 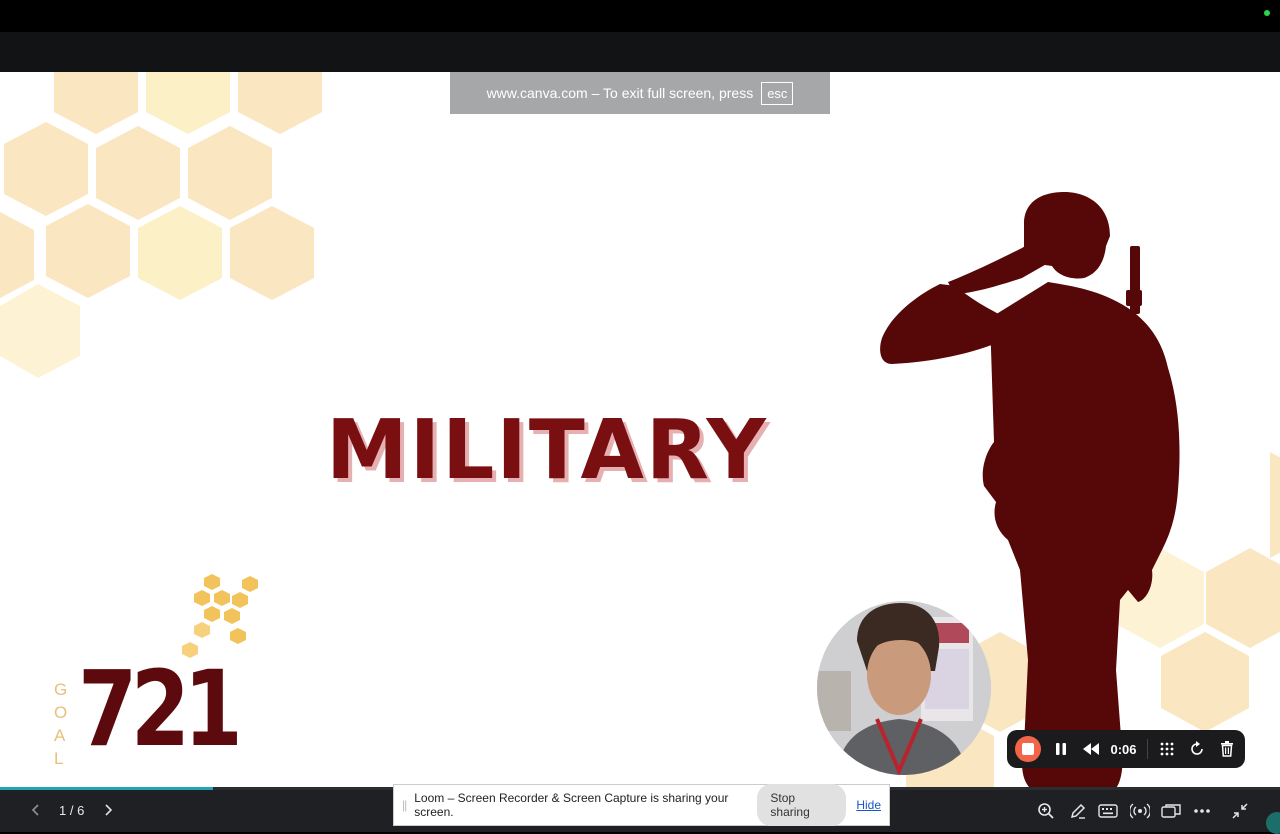 What do you see at coordinates (161, 225) in the screenshot?
I see `hexagon-pattern-left` at bounding box center [161, 225].